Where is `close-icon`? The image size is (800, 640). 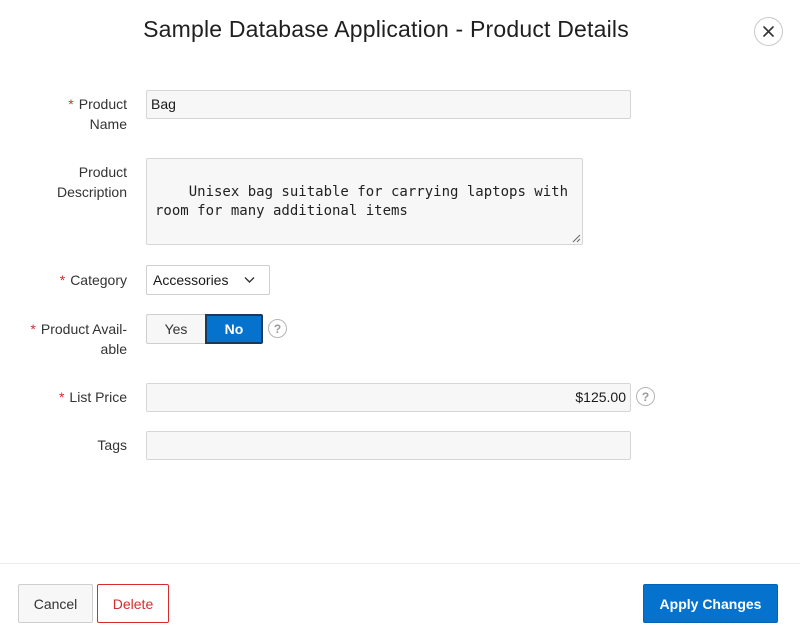
close-icon is located at coordinates (768, 31).